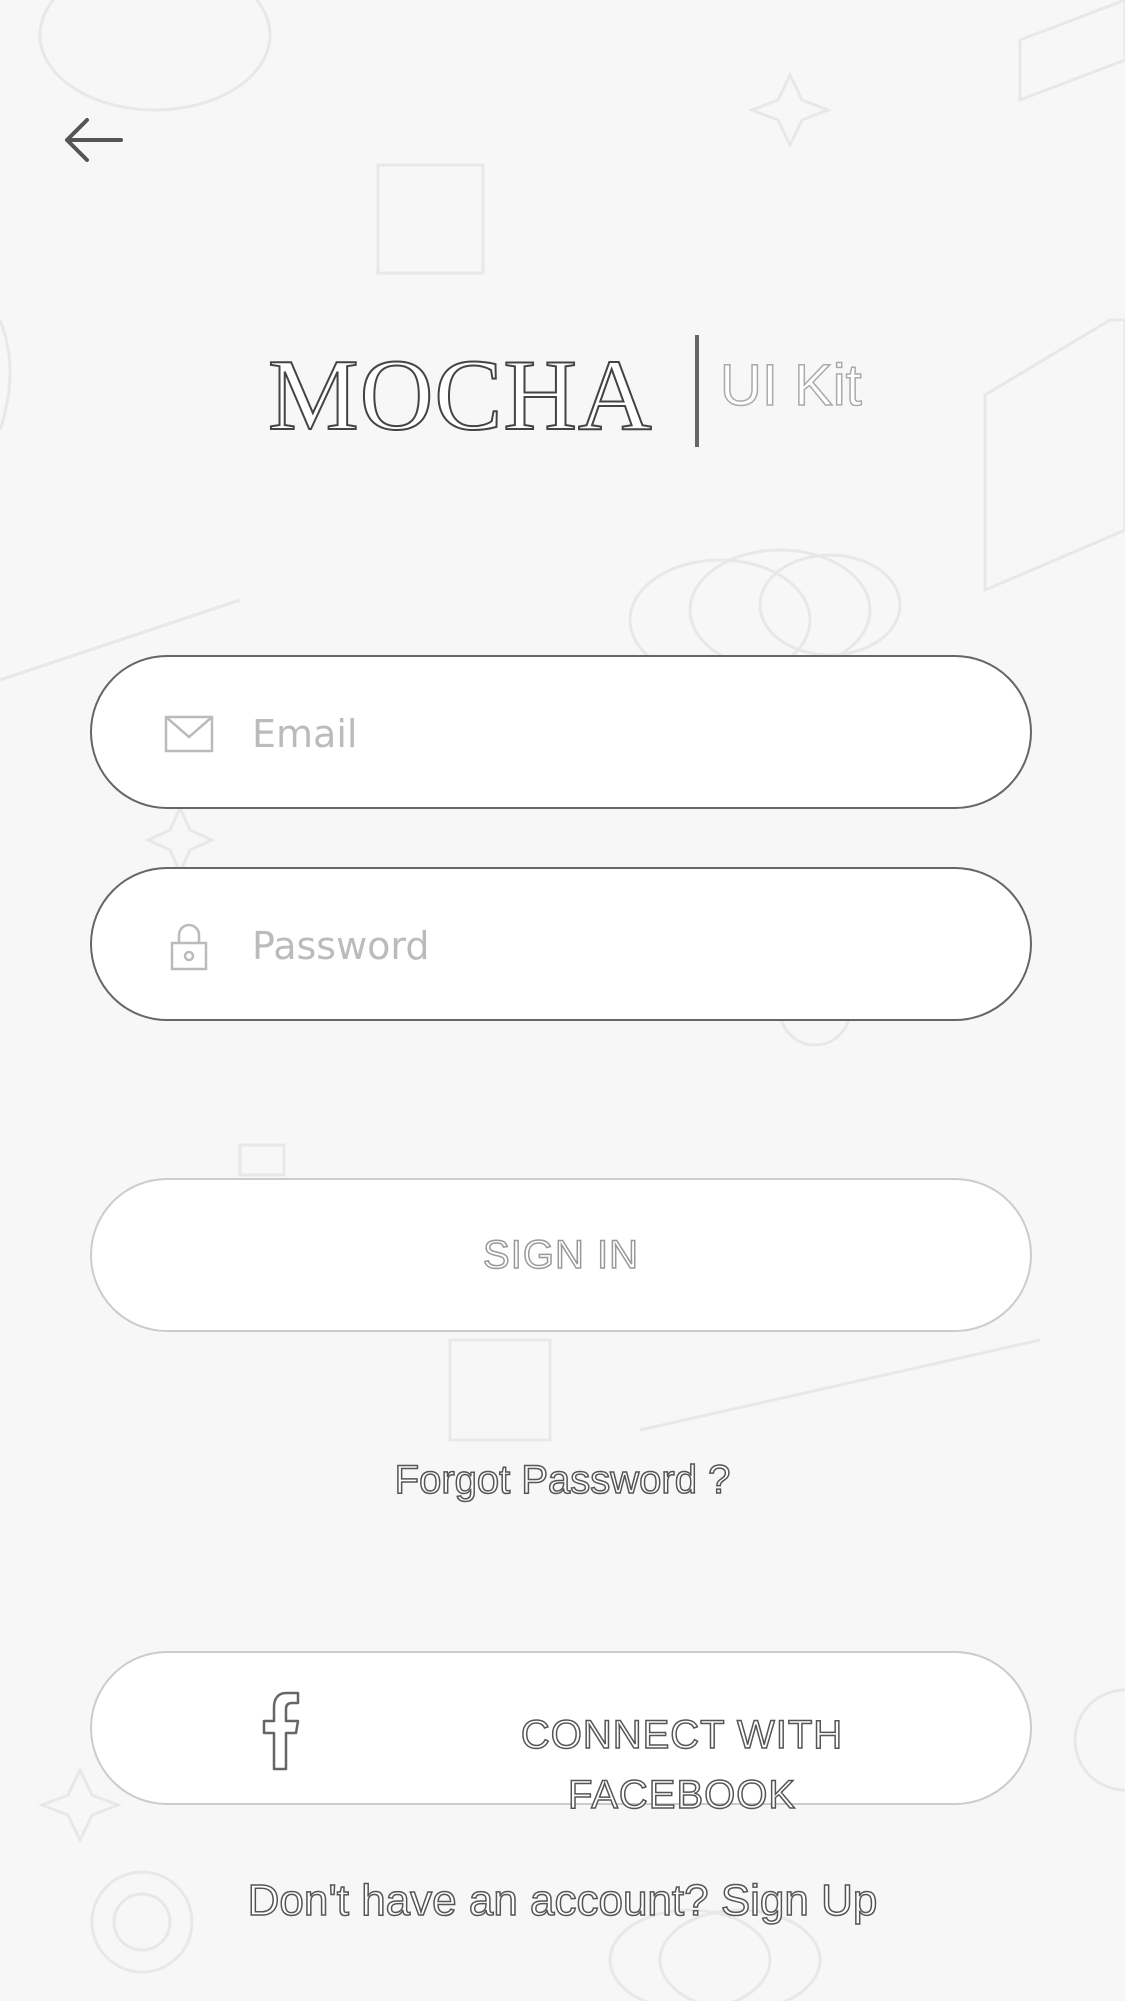  I want to click on email-field, so click(561, 732).